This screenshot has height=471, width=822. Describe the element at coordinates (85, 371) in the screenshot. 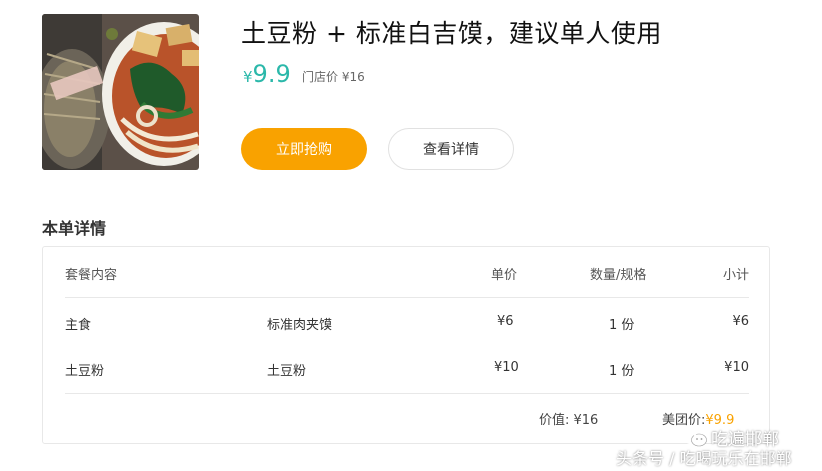

I see `row-category: 土豆粉` at that location.